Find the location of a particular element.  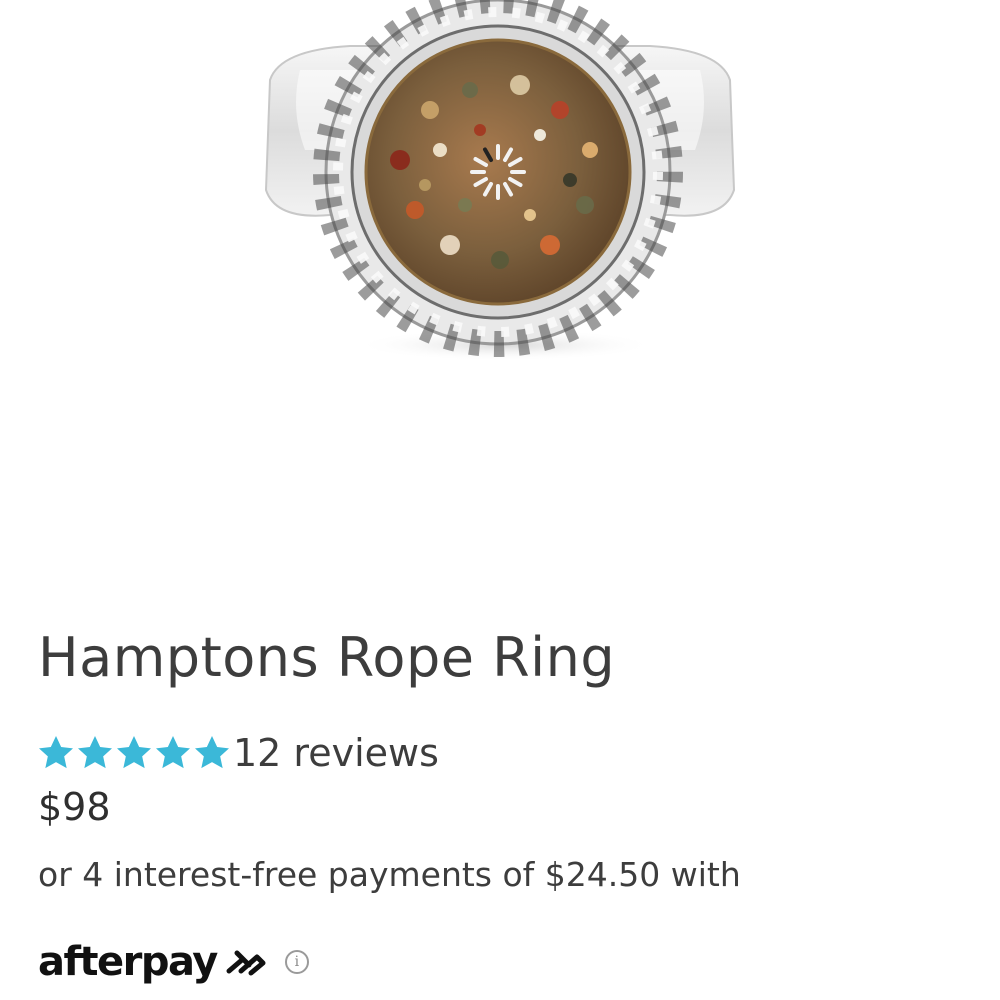

reviews-link: 12 reviews is located at coordinates (336, 753).